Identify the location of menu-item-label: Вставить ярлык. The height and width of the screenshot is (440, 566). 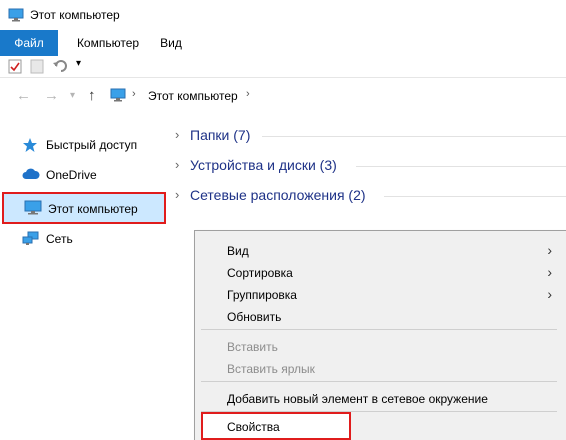
(271, 369).